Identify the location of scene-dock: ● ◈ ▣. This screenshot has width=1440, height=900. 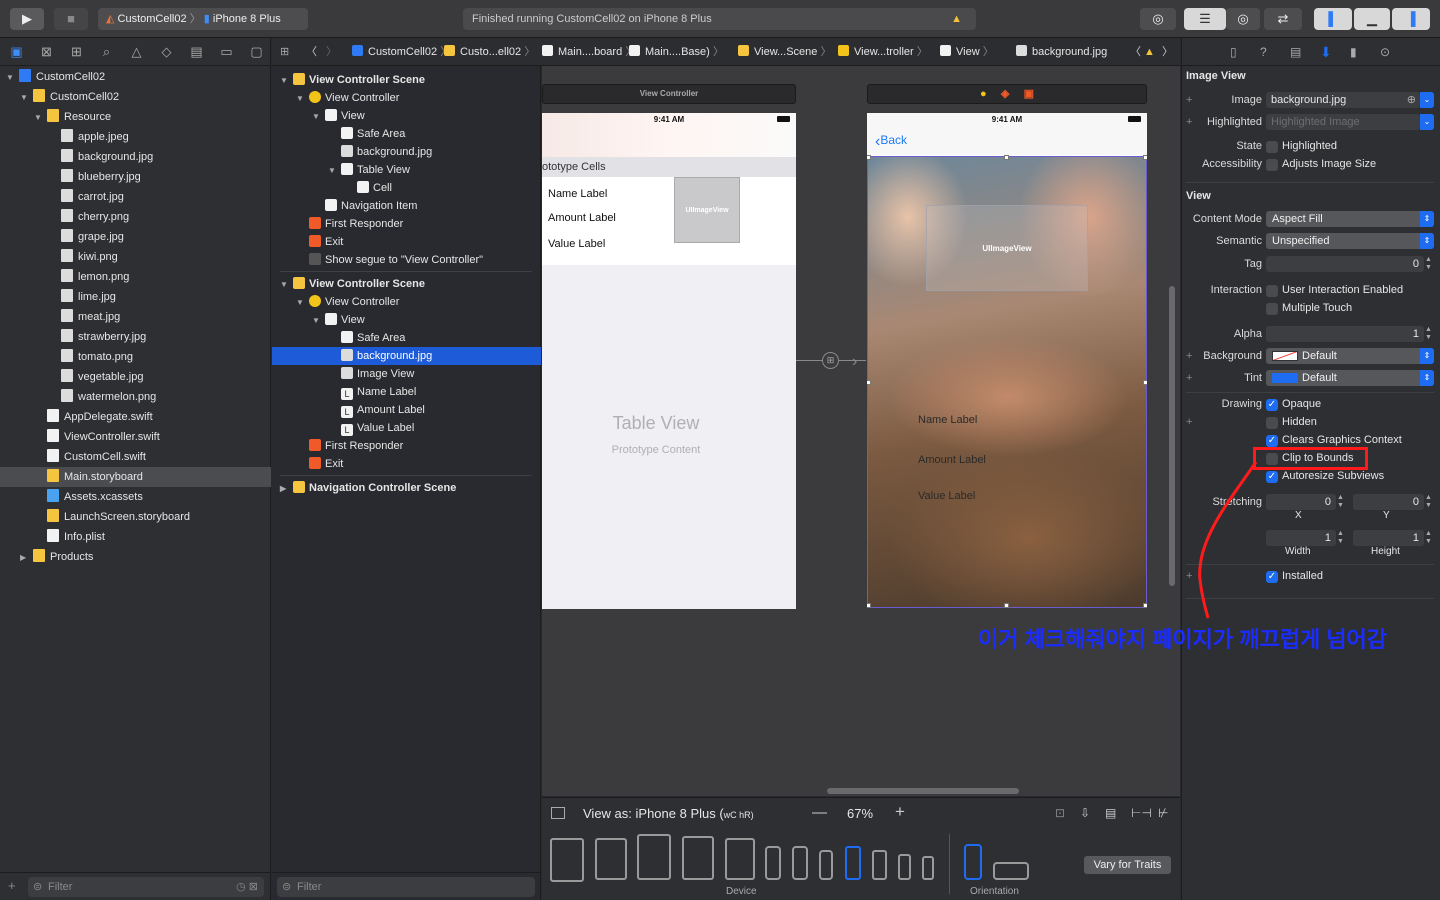
(1007, 94).